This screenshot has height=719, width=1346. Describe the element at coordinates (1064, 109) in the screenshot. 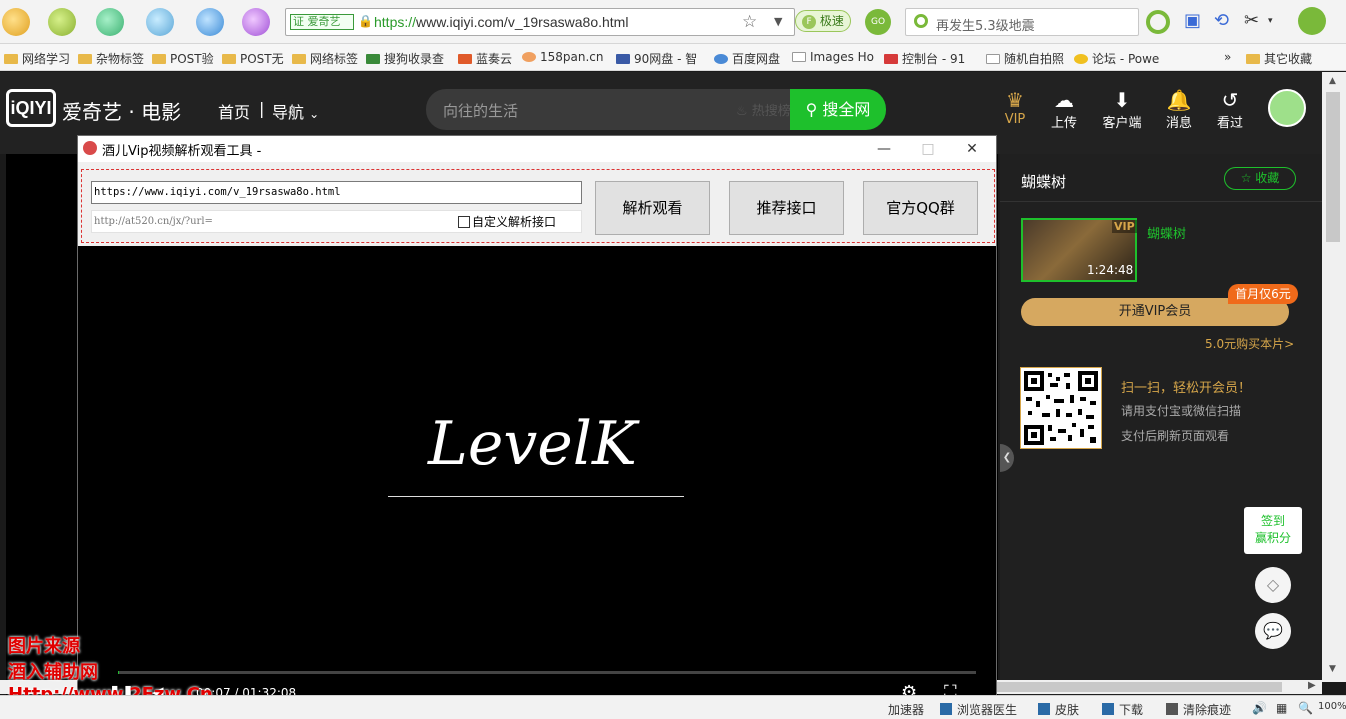

I see `header-upload-button: ☁ 上传` at that location.